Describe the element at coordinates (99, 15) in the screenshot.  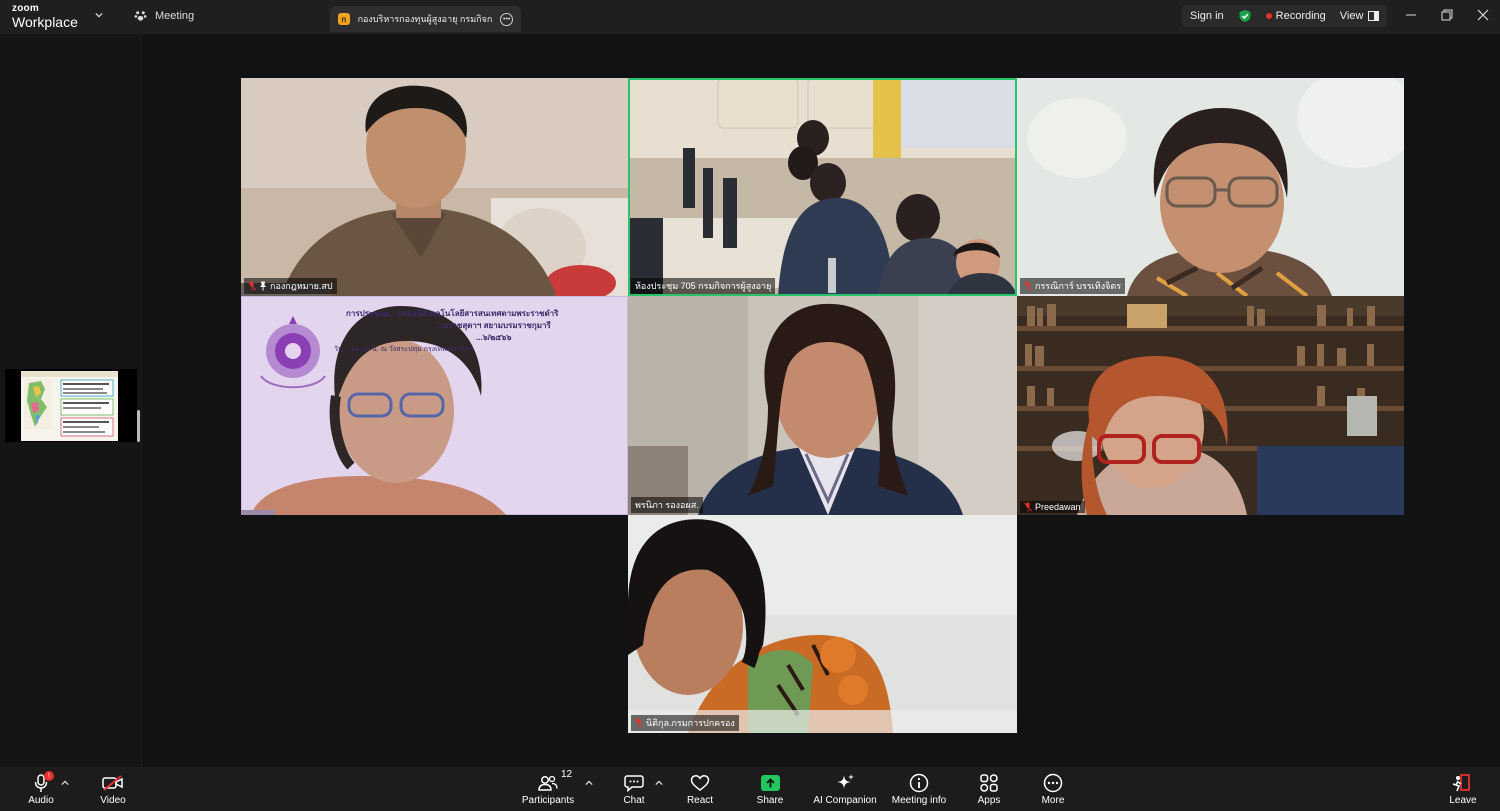
I see `chevron-down-icon` at that location.